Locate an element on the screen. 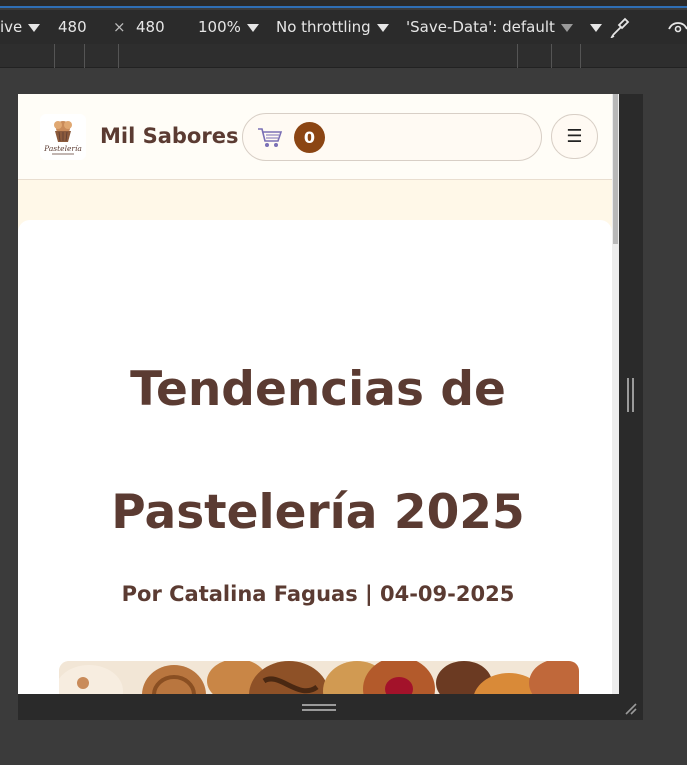 The height and width of the screenshot is (765, 687). save-data-select: 'Save-Data': default is located at coordinates (489, 27).